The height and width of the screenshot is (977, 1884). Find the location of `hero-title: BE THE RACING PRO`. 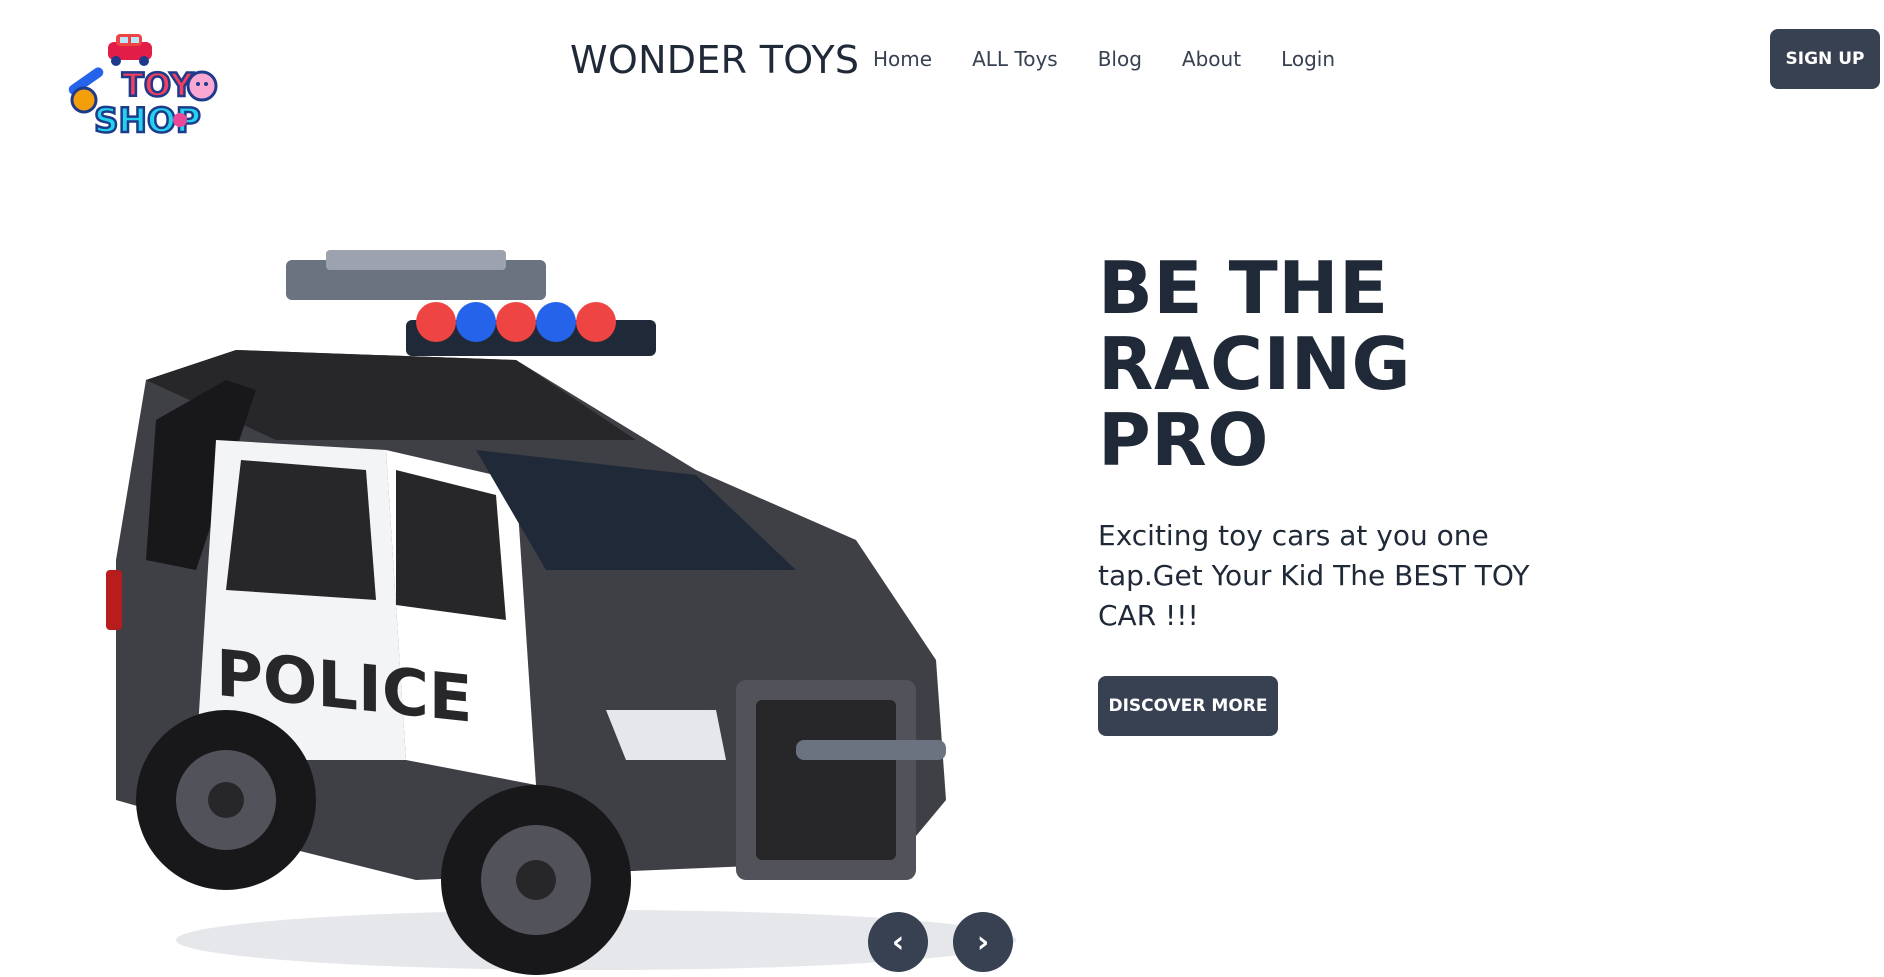

hero-title: BE THE RACING PRO is located at coordinates (1255, 364).